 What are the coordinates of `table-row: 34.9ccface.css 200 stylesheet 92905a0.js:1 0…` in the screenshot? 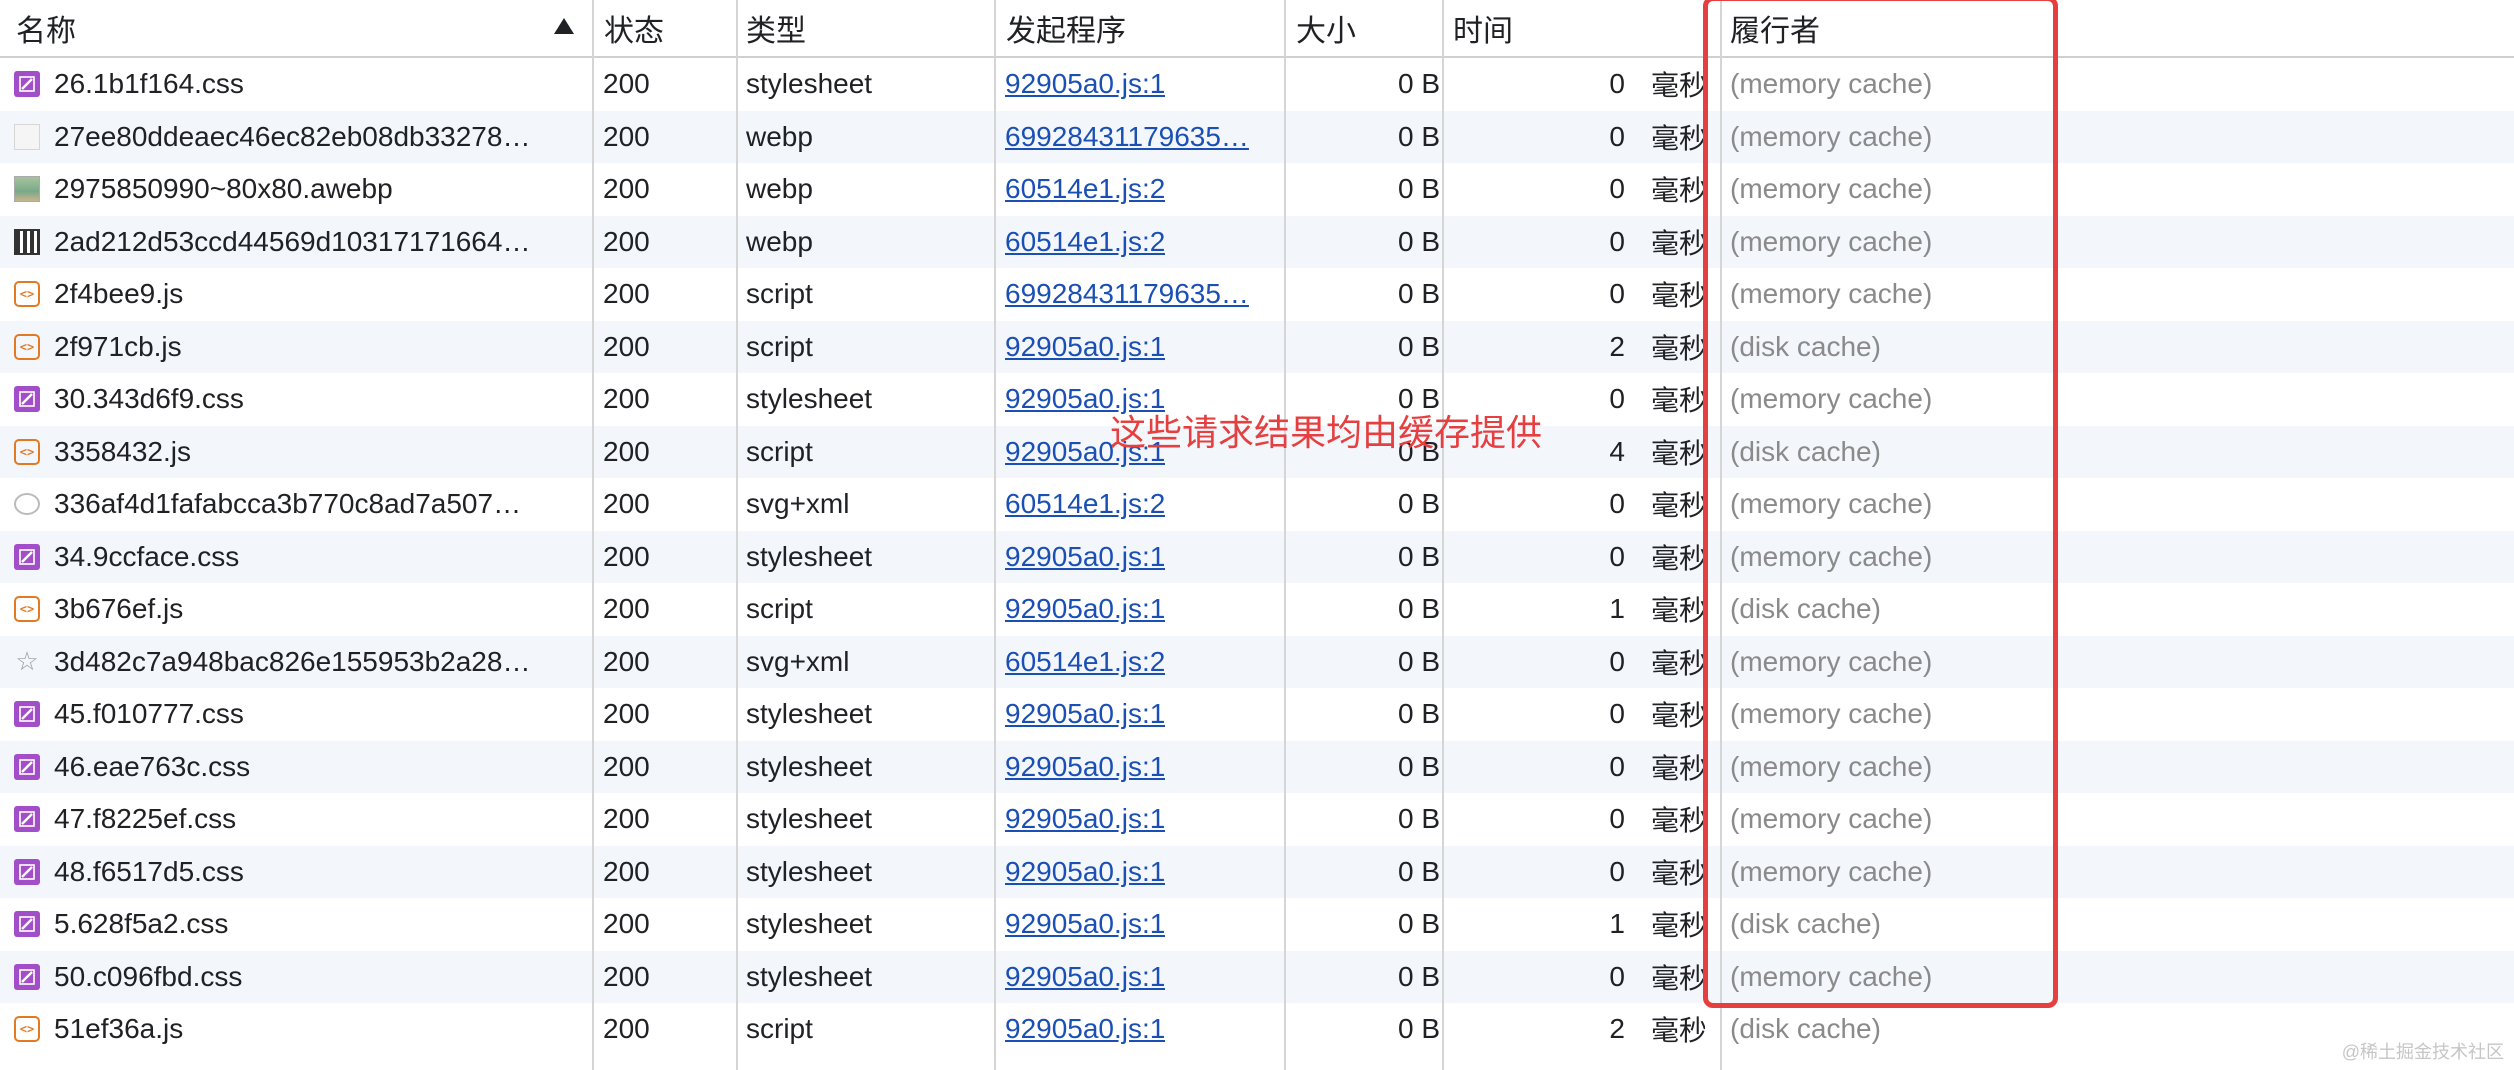 It's located at (1257, 556).